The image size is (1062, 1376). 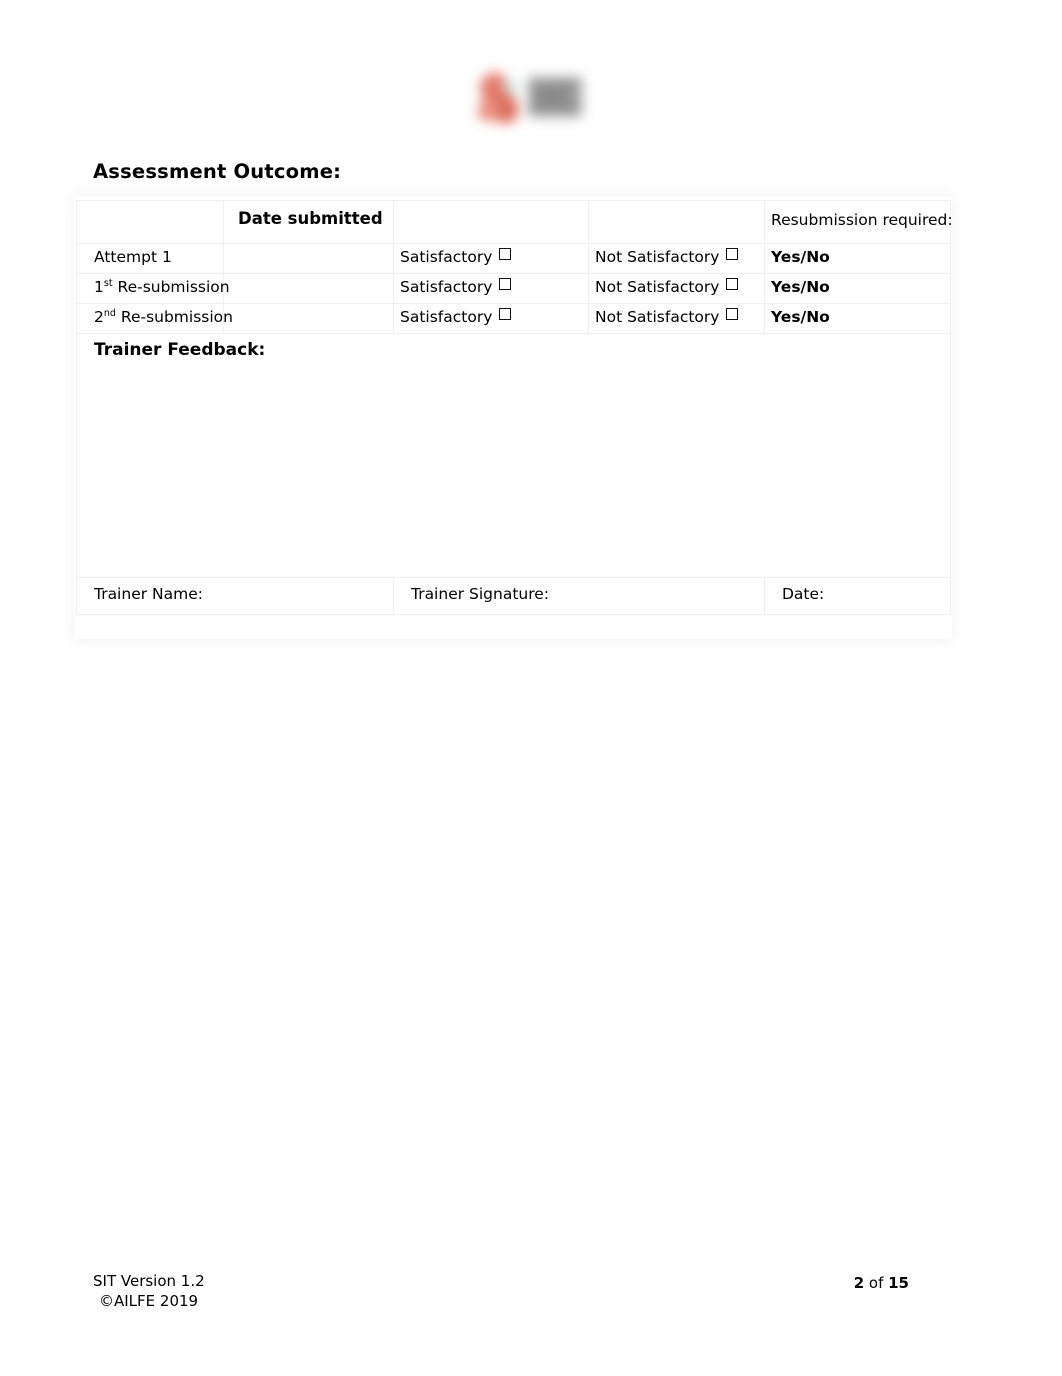 I want to click on attempt-label-rest-2: Re-submission, so click(x=171, y=287).